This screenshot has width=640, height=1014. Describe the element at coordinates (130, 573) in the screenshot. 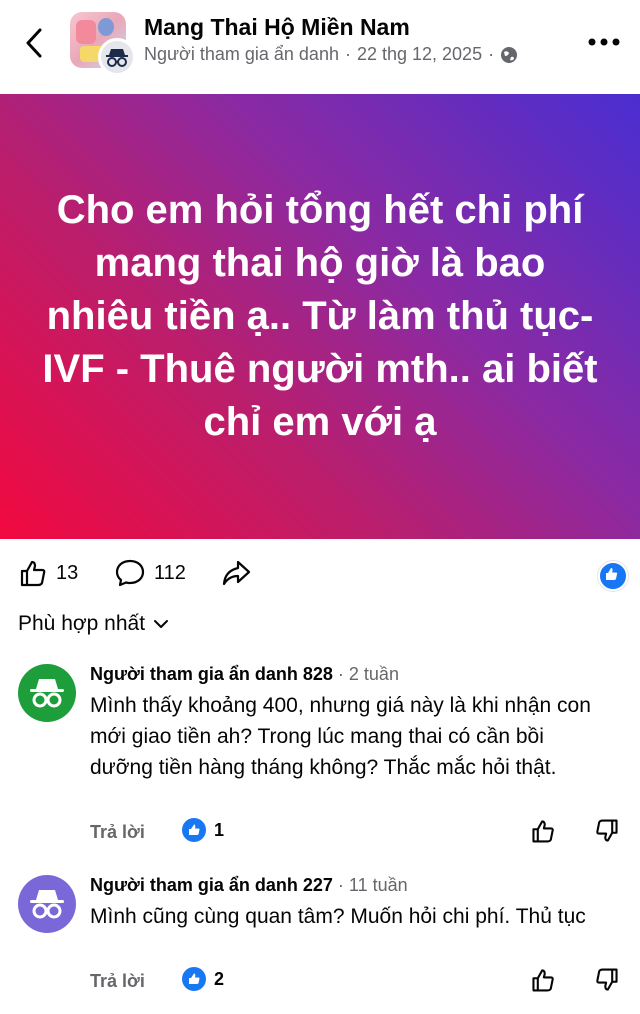

I see `comment-bubble-icon` at that location.